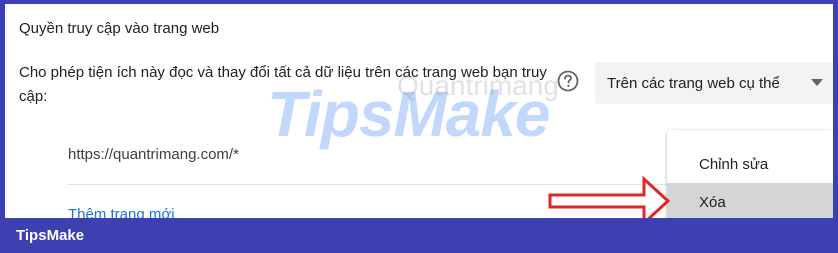  I want to click on site-access-select: Trên các trang web cụ thể, so click(714, 83).